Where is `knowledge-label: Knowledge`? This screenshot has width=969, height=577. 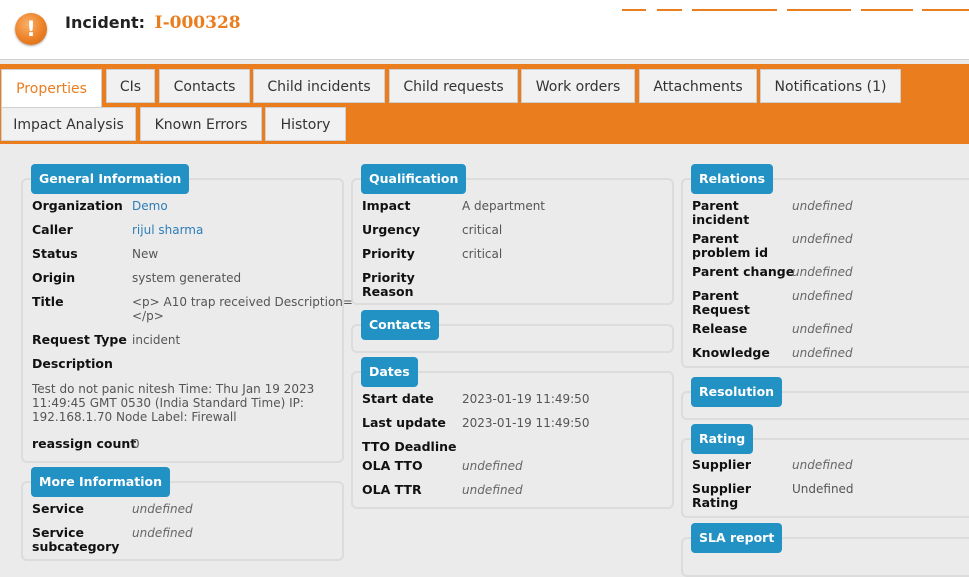 knowledge-label: Knowledge is located at coordinates (731, 352).